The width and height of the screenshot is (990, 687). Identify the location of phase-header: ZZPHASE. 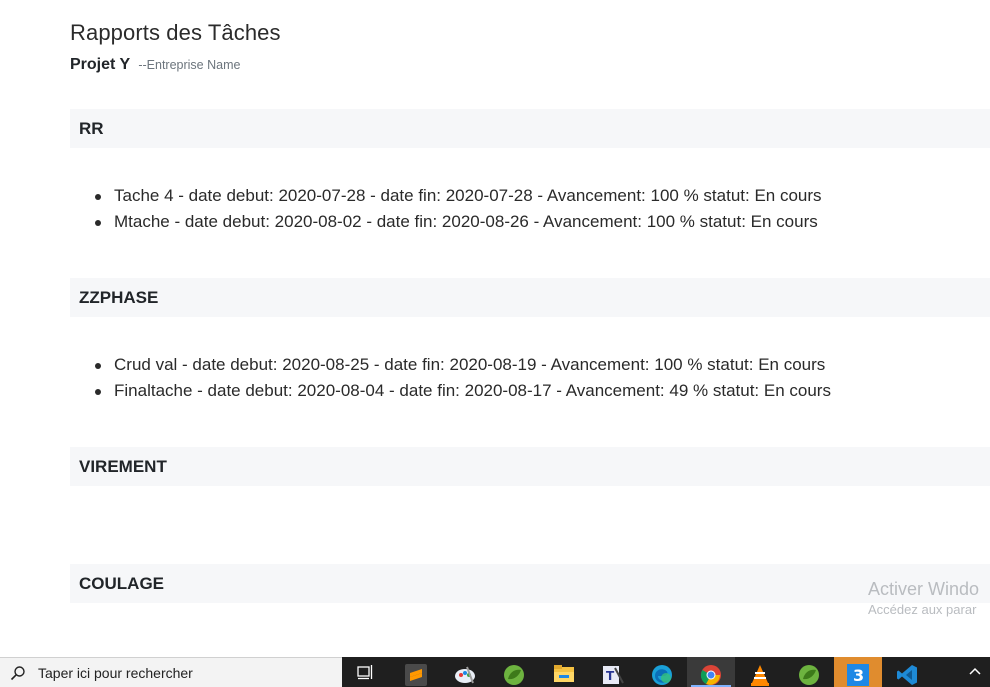
(530, 297).